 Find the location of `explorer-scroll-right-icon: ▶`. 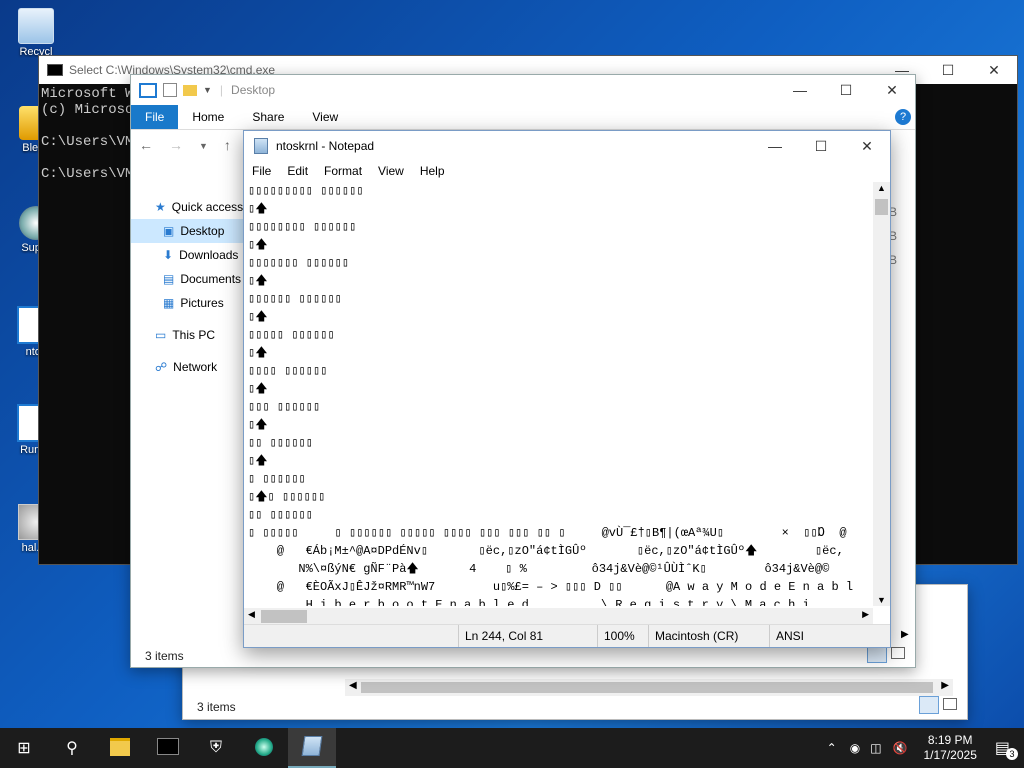

explorer-scroll-right-icon: ▶ is located at coordinates (905, 634).